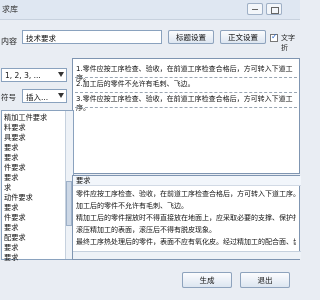  What do you see at coordinates (187, 181) in the screenshot?
I see `detail-header: 要求` at bounding box center [187, 181].